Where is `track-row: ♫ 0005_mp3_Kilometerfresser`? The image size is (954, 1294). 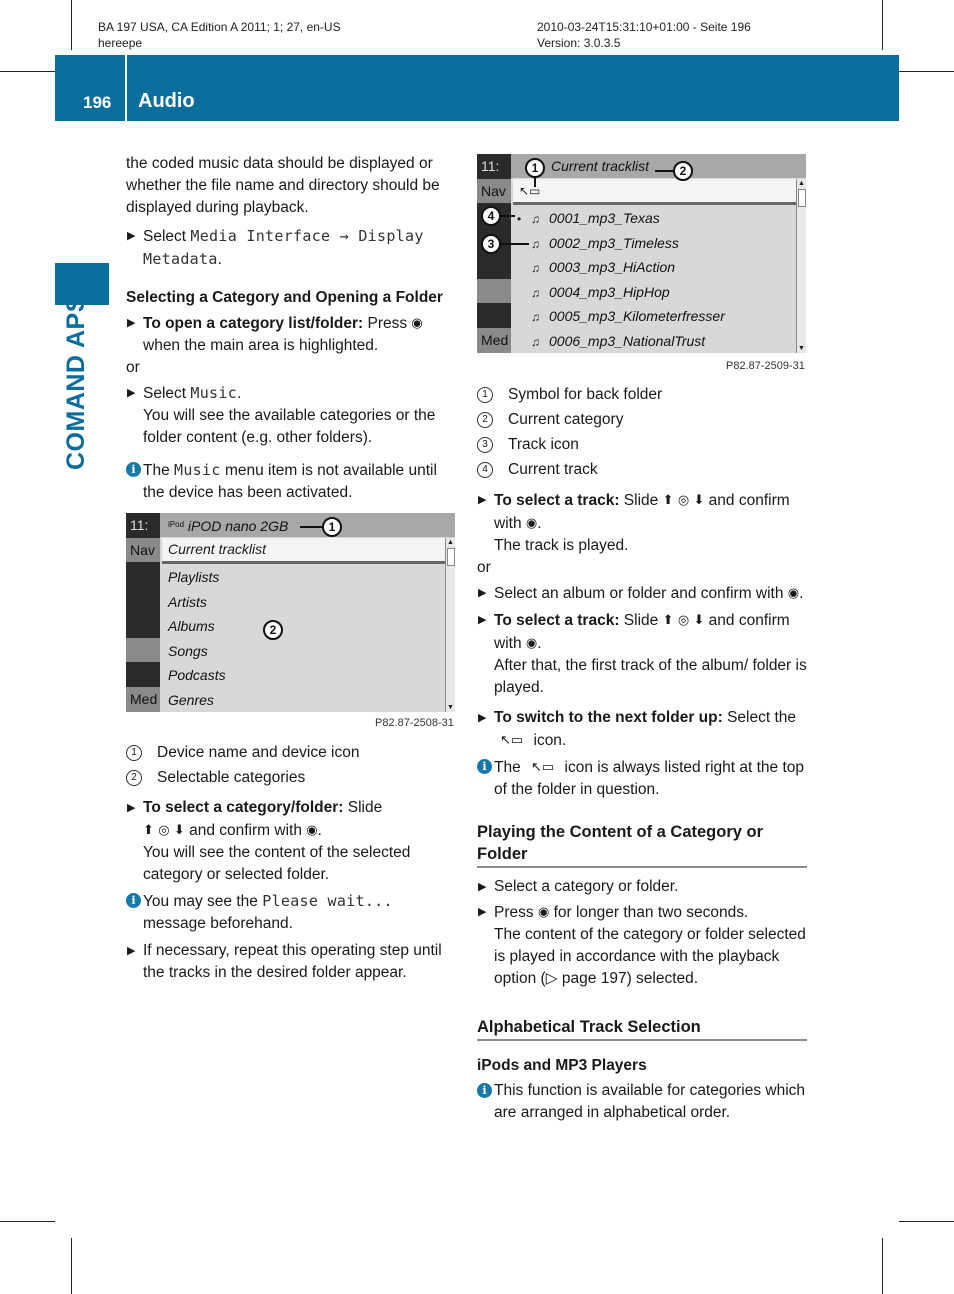
track-row: ♫ 0005_mp3_Kilometerfresser is located at coordinates (654, 316).